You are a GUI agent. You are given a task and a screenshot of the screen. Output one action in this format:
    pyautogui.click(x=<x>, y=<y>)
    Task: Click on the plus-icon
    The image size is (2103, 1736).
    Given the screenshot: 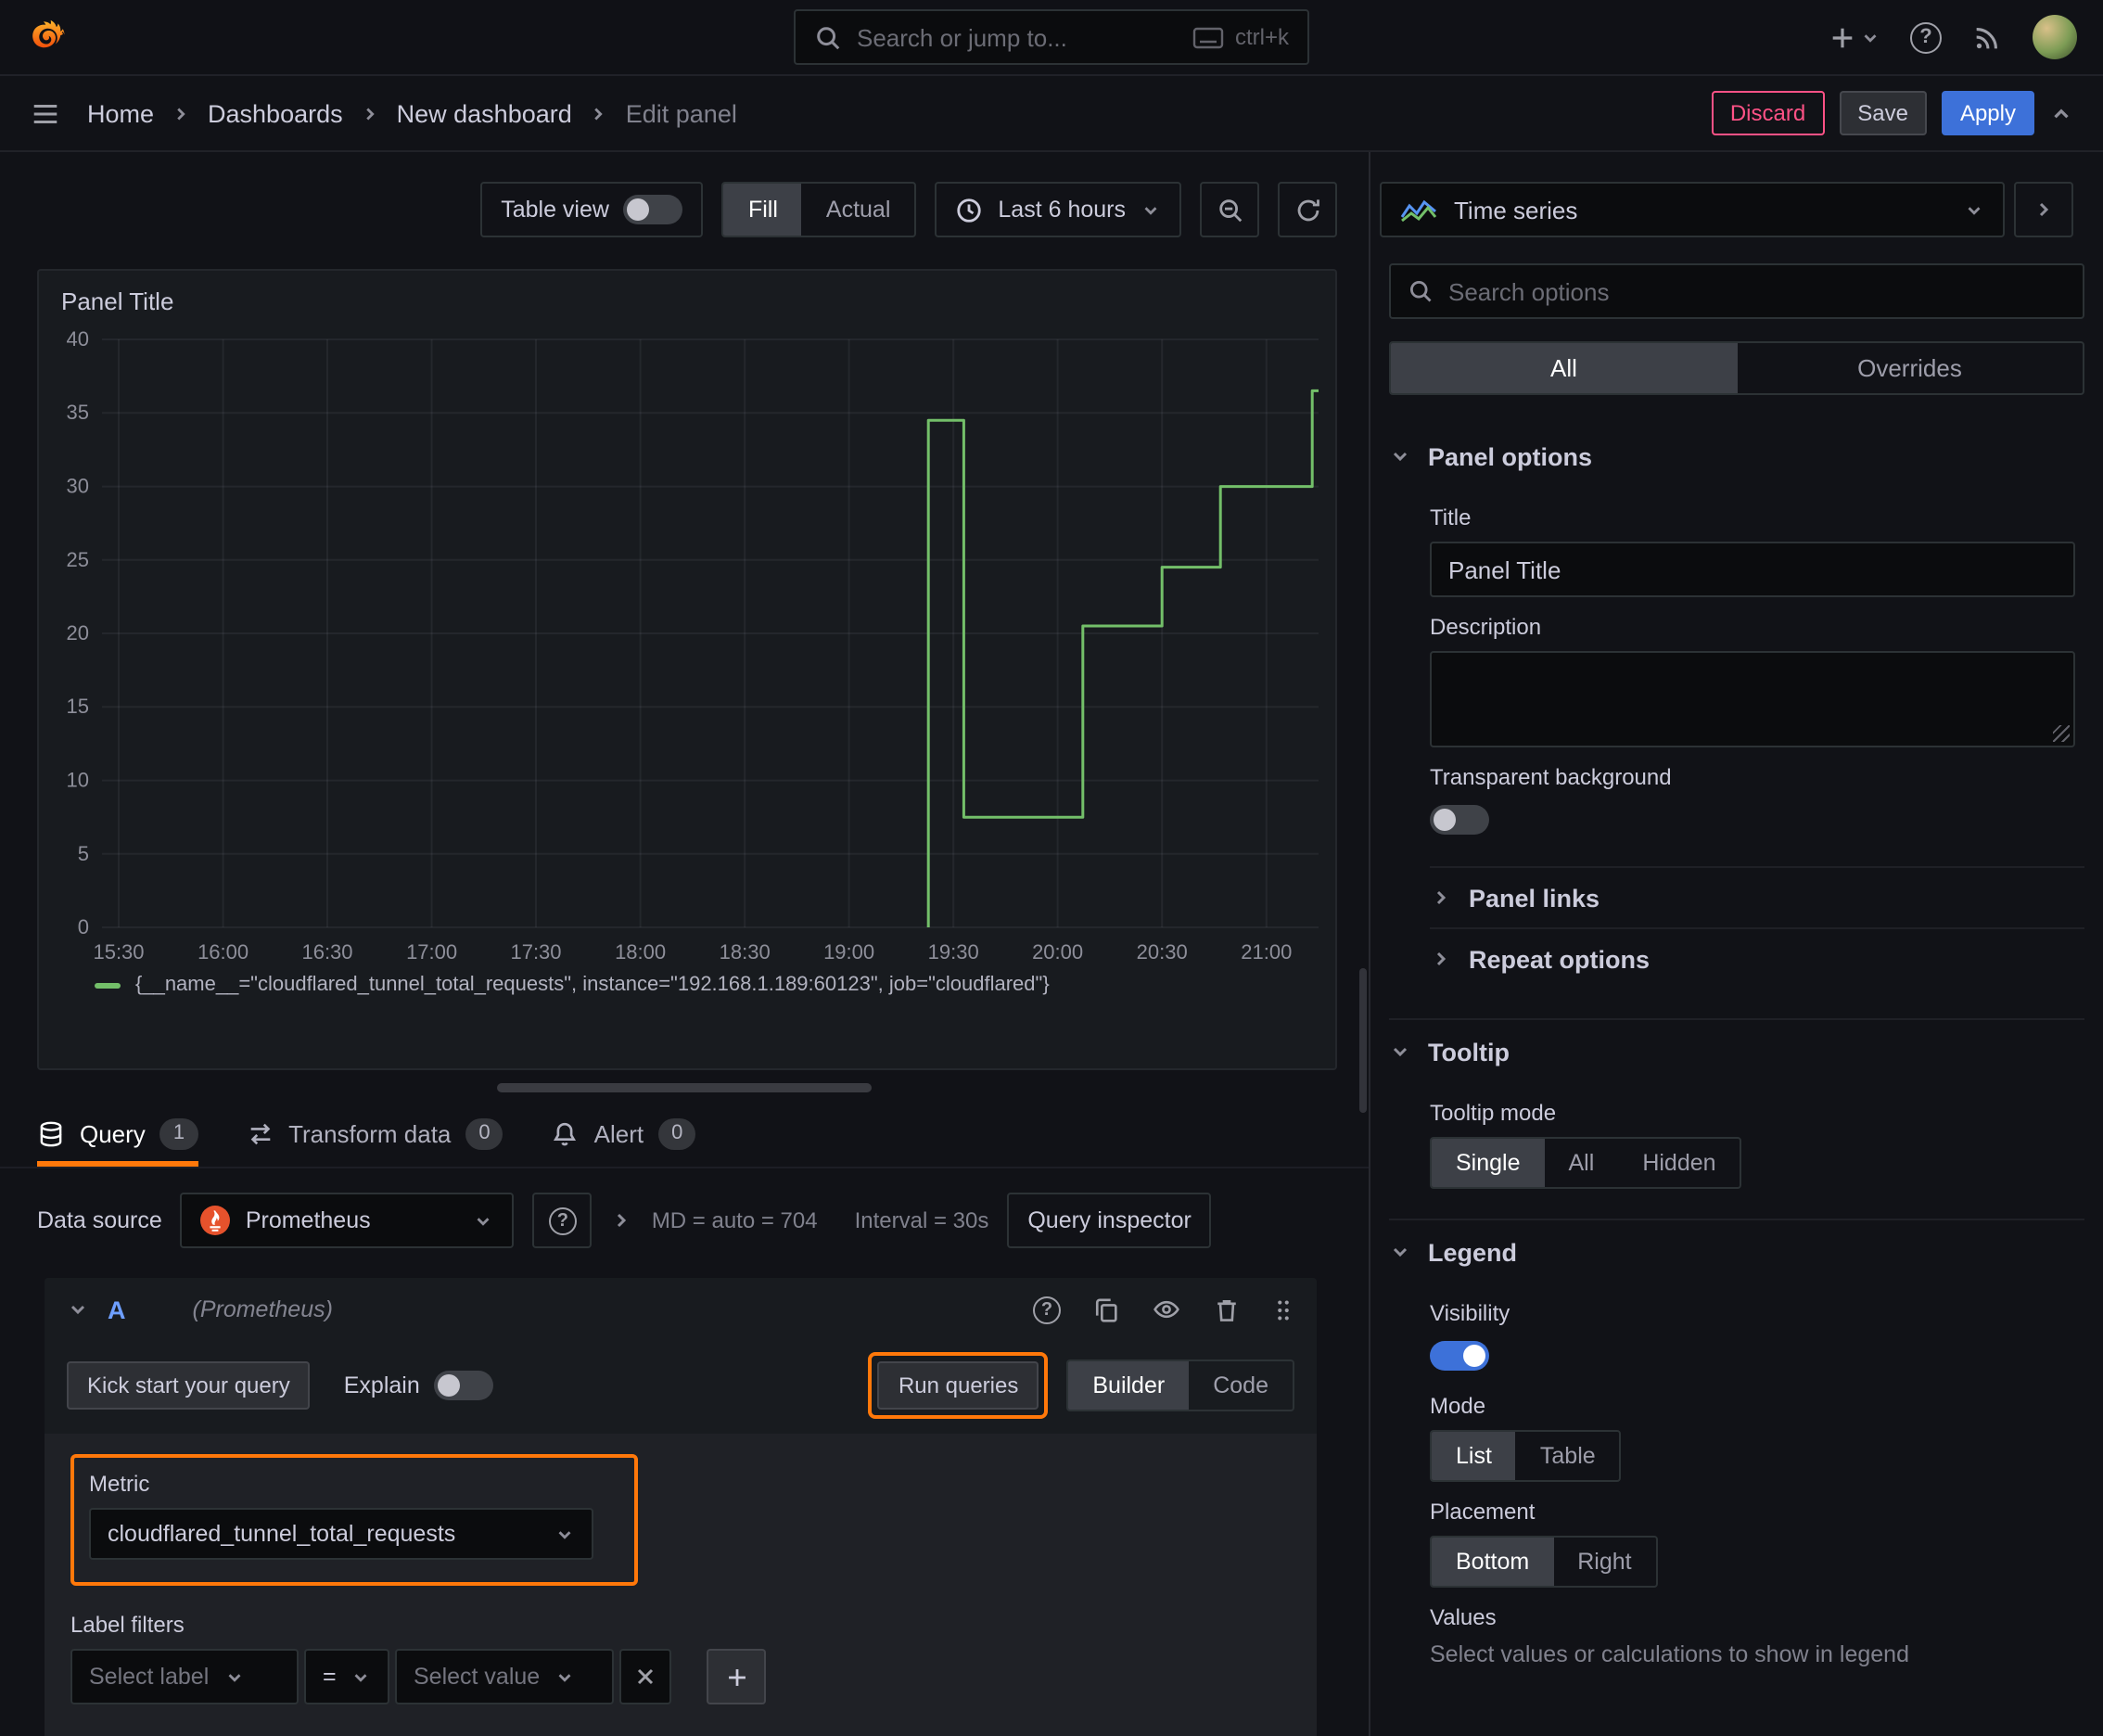 What is the action you would take?
    pyautogui.click(x=736, y=1676)
    